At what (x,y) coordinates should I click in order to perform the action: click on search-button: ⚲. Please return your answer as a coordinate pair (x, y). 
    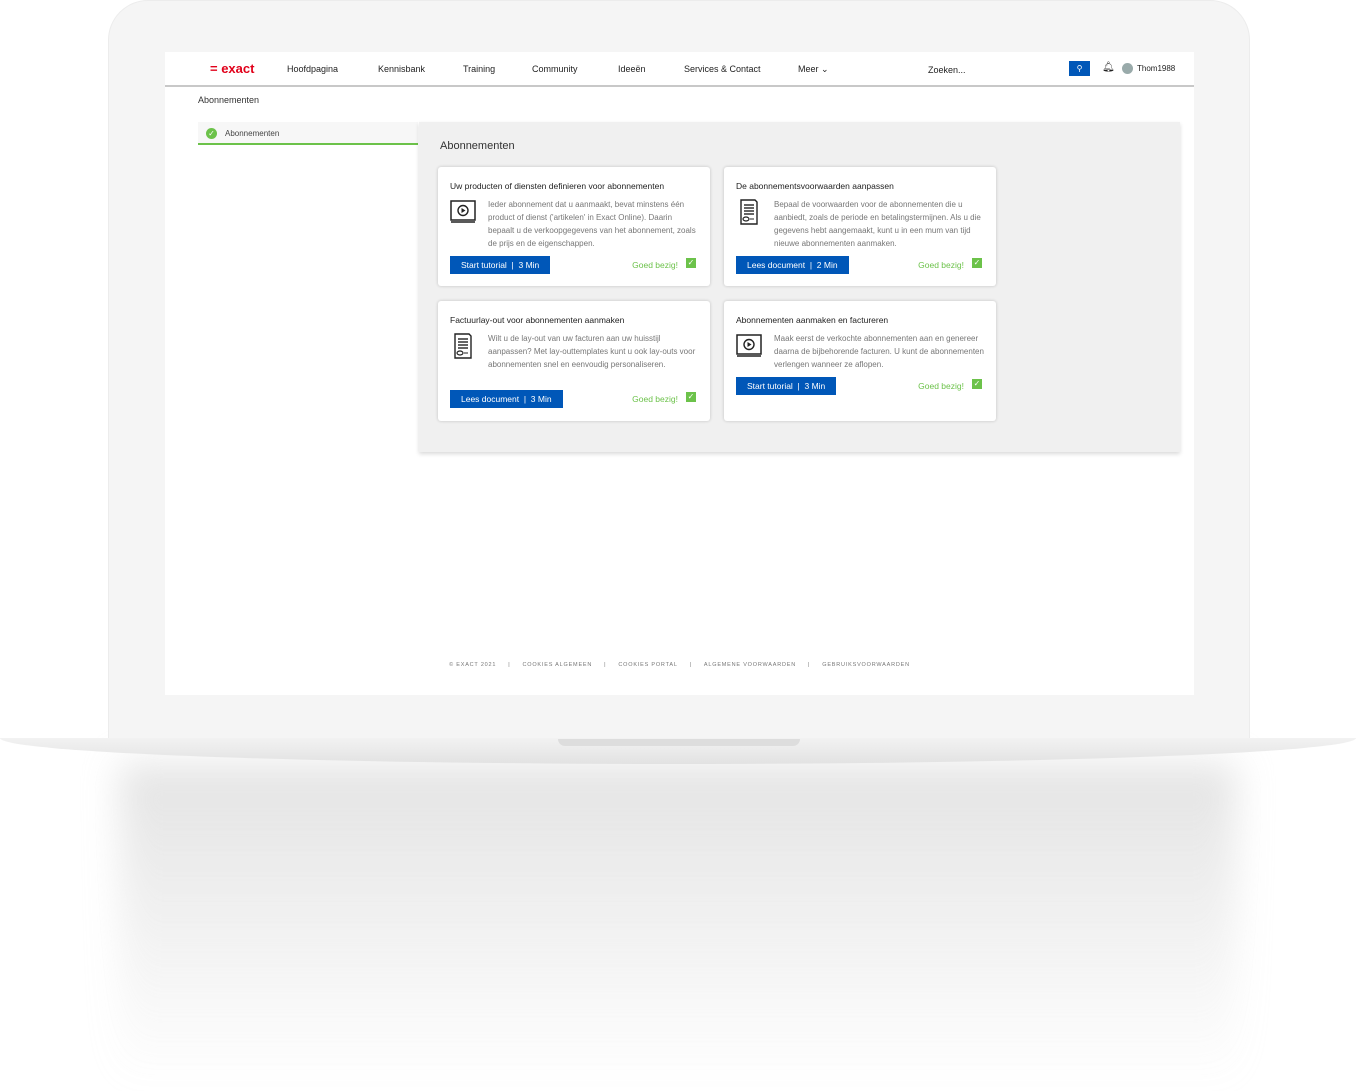
    Looking at the image, I should click on (1079, 68).